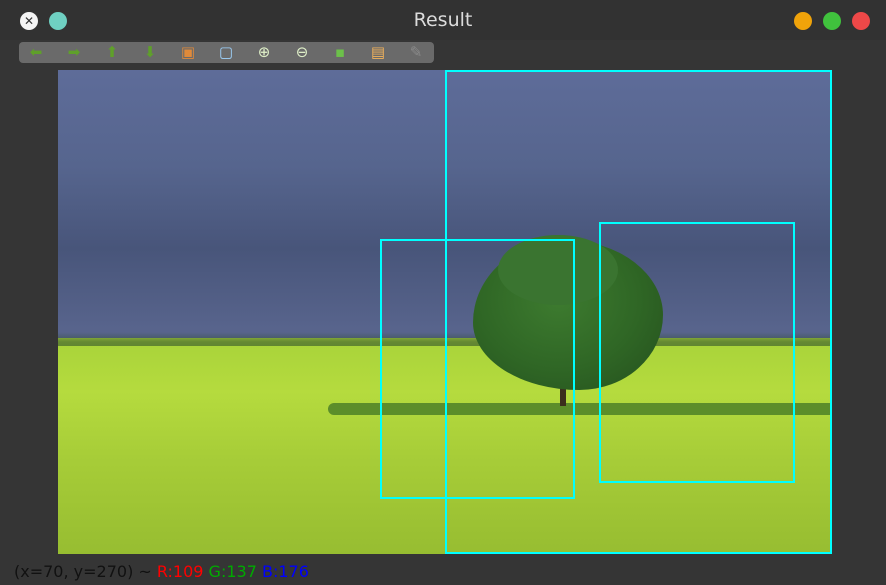  Describe the element at coordinates (285, 571) in the screenshot. I see `status-blue-value: B:176` at that location.